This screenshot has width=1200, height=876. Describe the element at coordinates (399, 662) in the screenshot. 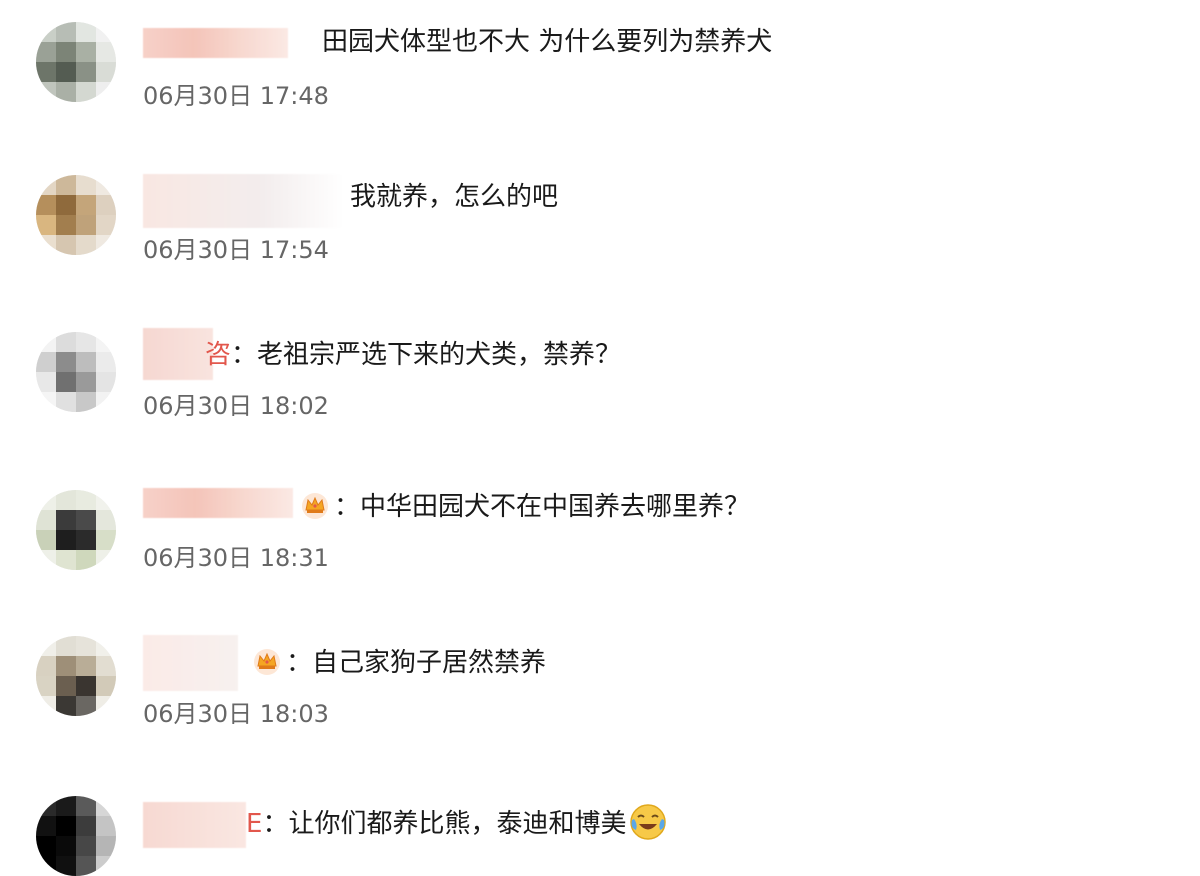

I see `comment-text: ：自己家狗子居然禁养` at that location.